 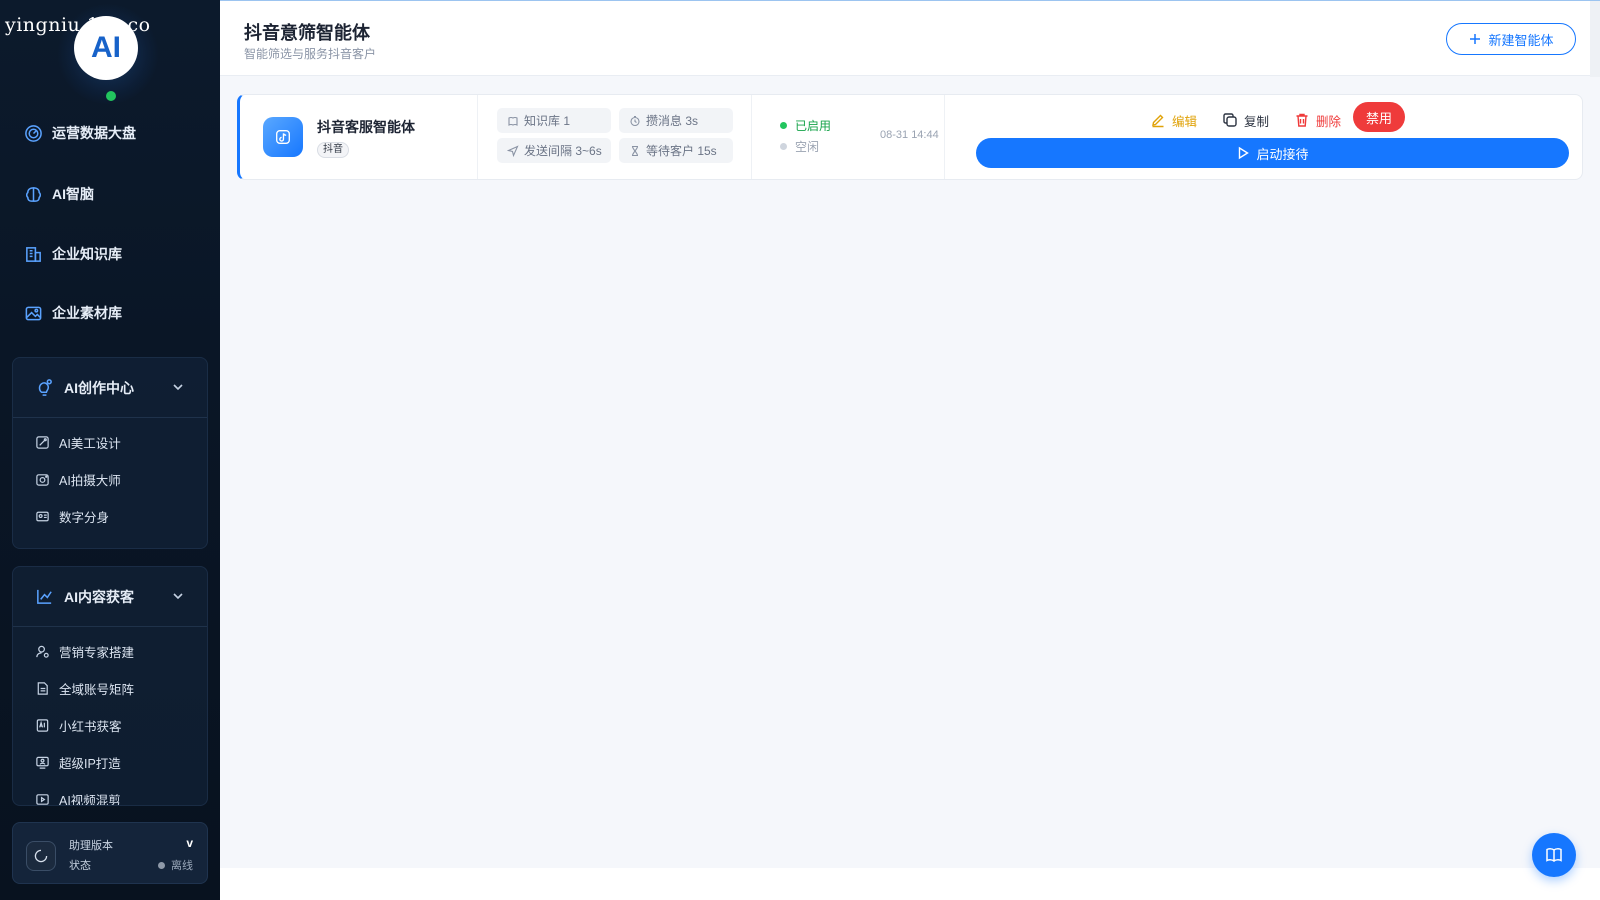 I want to click on stat-send-interval: 发送间隔 3~6s, so click(x=554, y=150).